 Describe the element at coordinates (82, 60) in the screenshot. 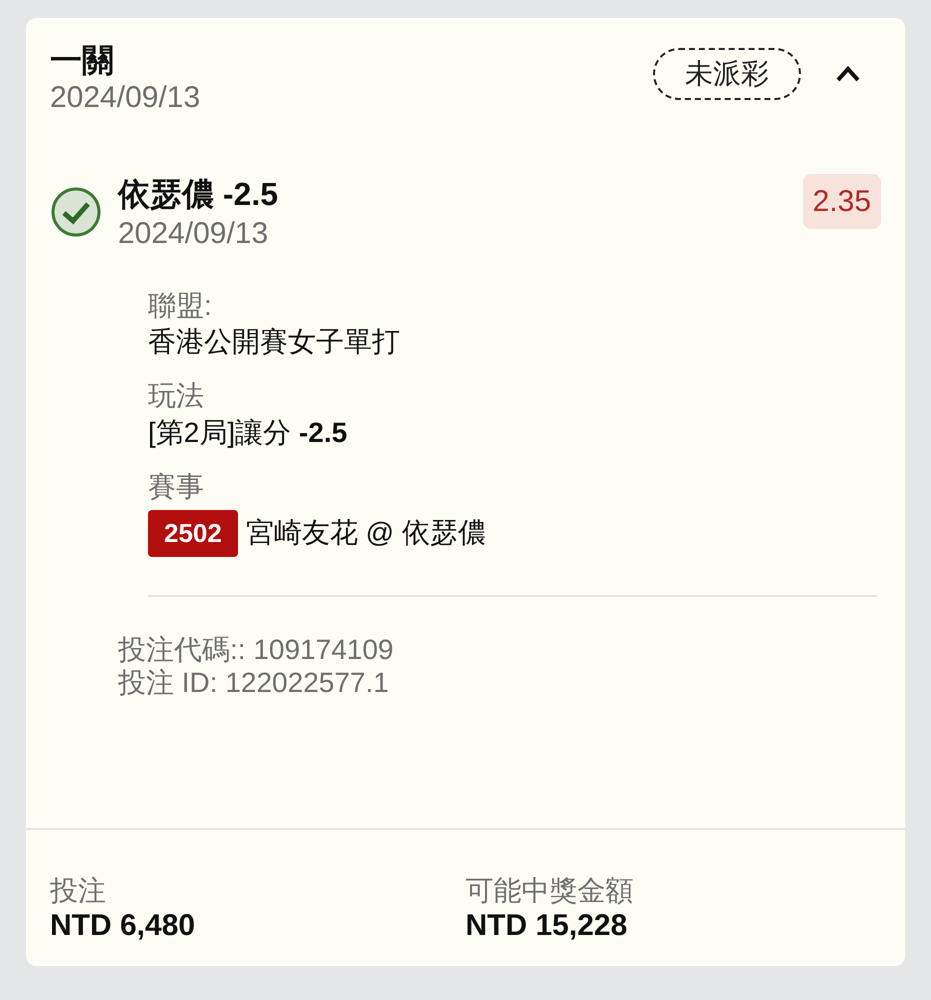

I see `bet-title: 一關` at that location.